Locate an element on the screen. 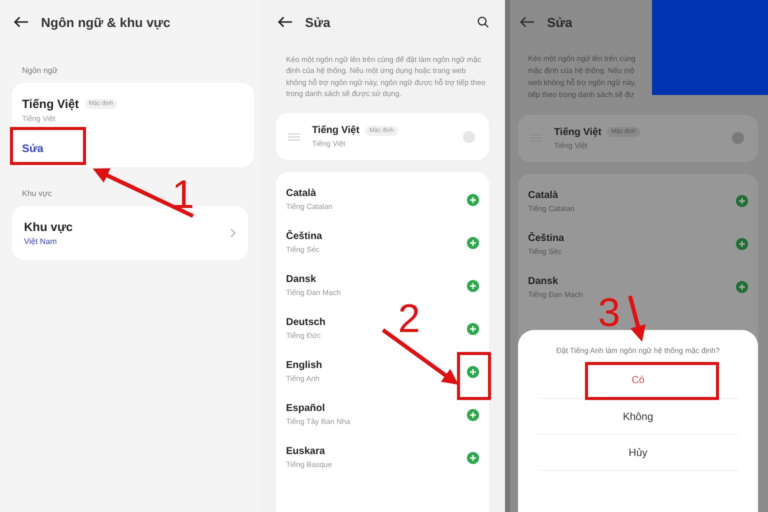 This screenshot has height=512, width=768. region-value: Việt Nam is located at coordinates (40, 241).